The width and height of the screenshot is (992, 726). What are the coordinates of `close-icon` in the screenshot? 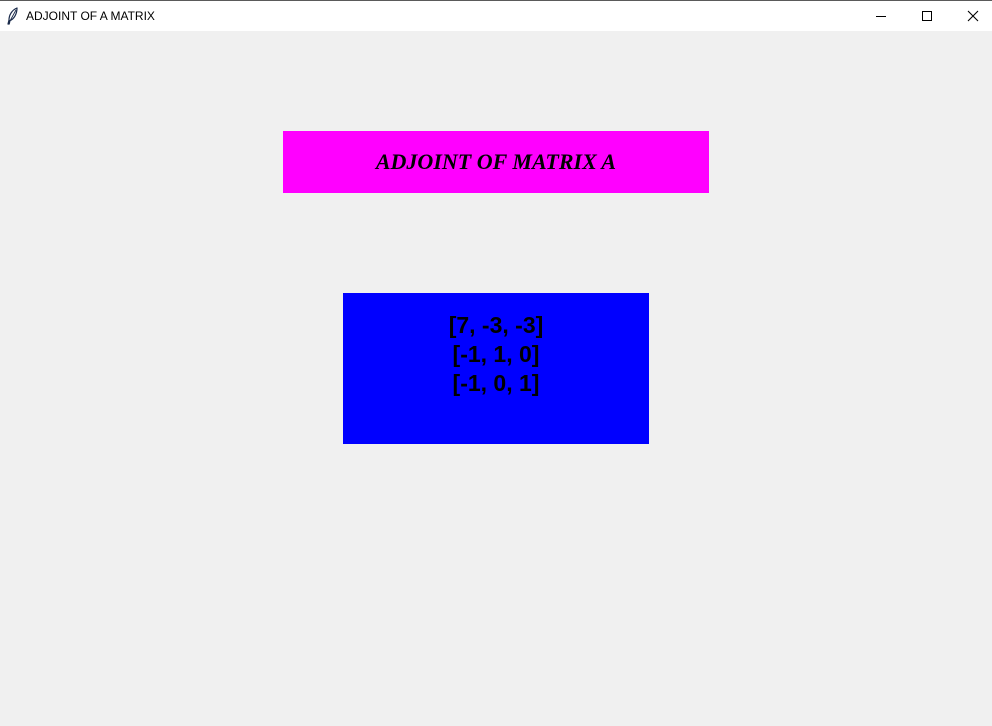 It's located at (973, 16).